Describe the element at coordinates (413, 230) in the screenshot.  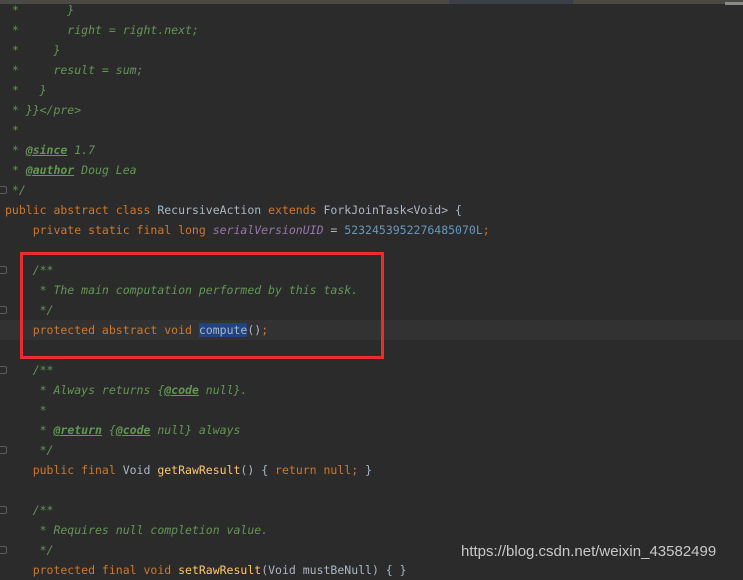
I see `code-token: 5232453952276485070L` at that location.